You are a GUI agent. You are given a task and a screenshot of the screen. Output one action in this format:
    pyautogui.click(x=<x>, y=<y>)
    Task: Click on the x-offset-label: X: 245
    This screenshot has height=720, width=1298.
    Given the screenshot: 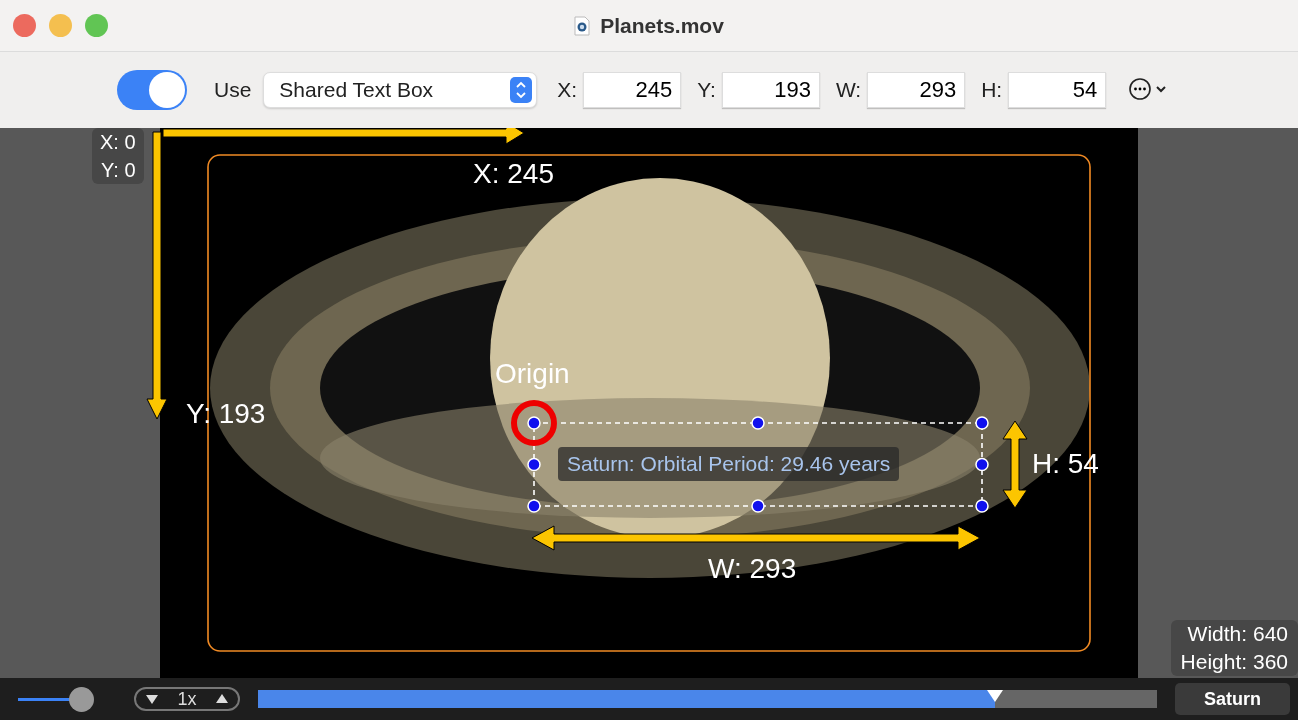 What is the action you would take?
    pyautogui.click(x=513, y=174)
    